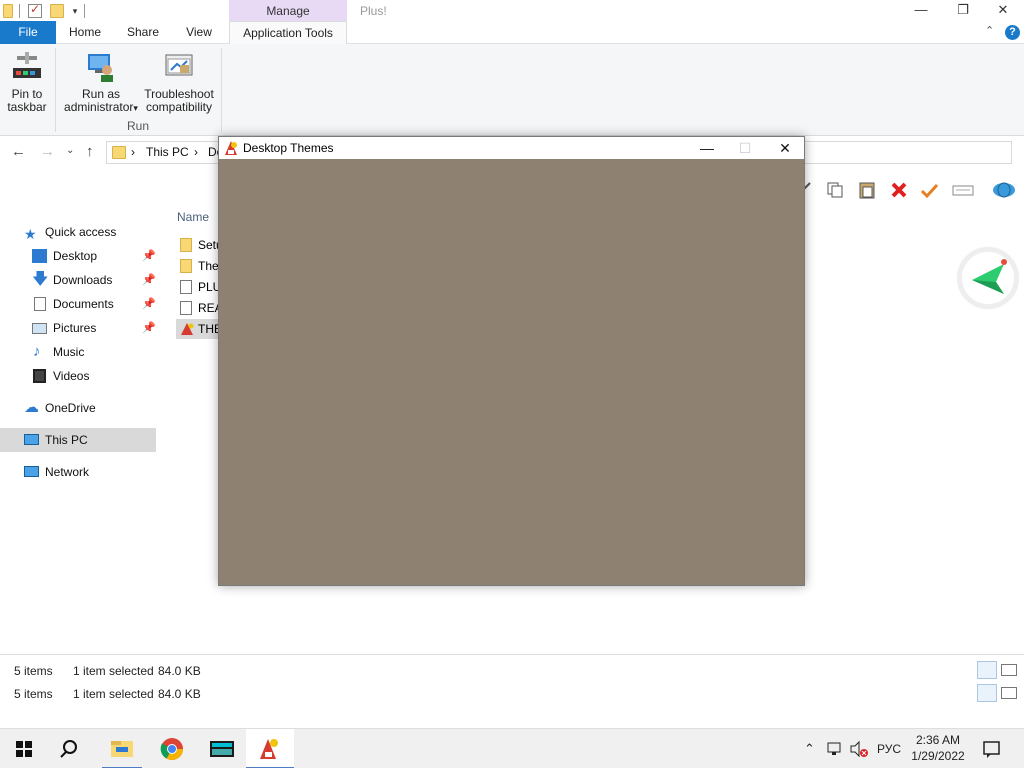 This screenshot has width=1024, height=768. Describe the element at coordinates (27, 107) in the screenshot. I see `pin-label-line2: taskbar` at that location.